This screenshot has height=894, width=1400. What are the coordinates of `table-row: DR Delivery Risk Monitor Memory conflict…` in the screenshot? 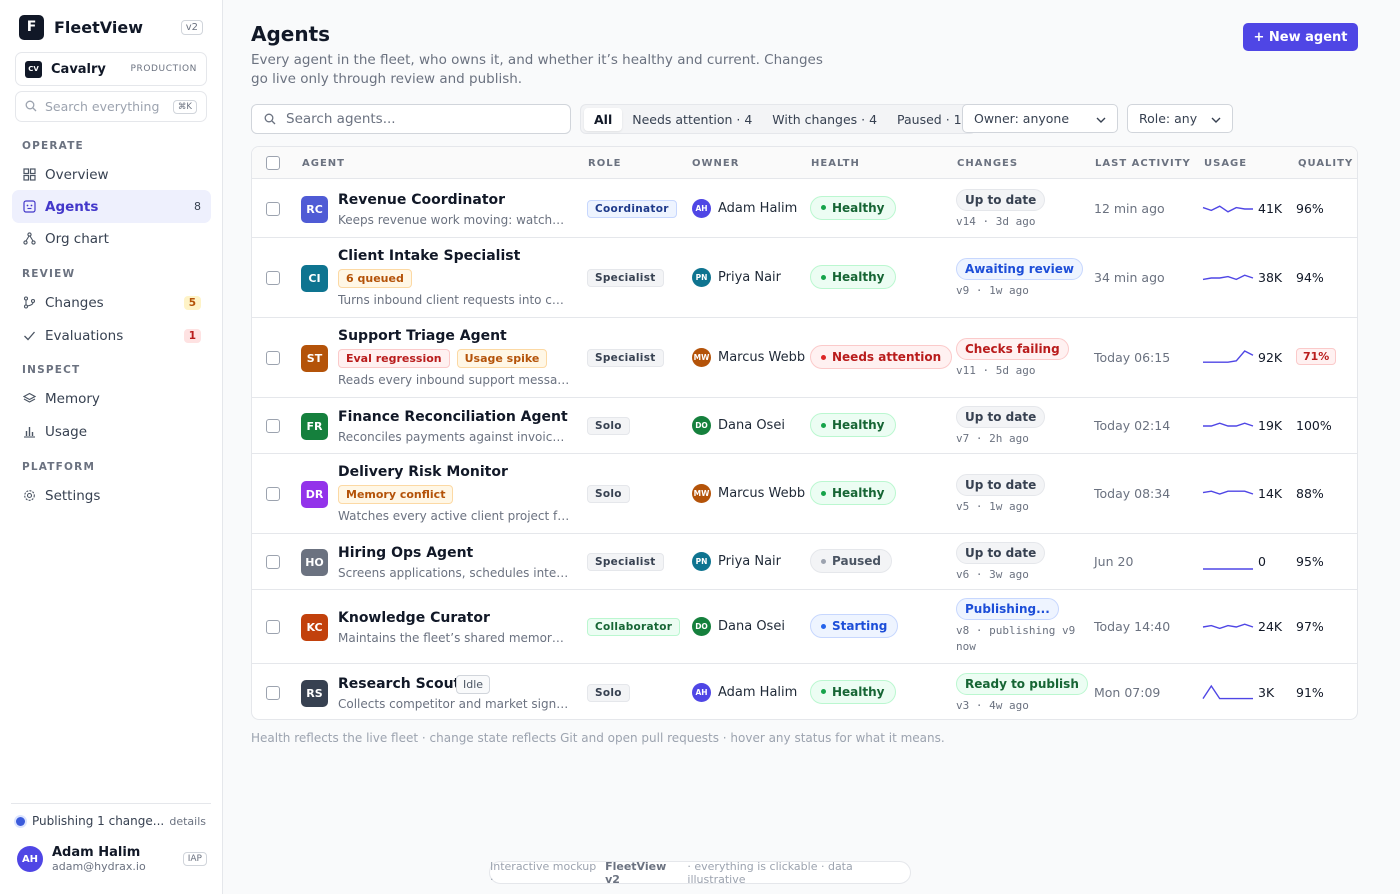 It's located at (804, 494).